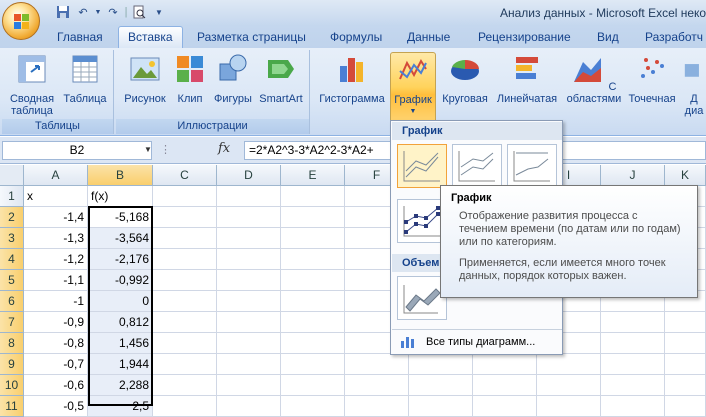  Describe the element at coordinates (56, 196) in the screenshot. I see `cell-a: x` at that location.